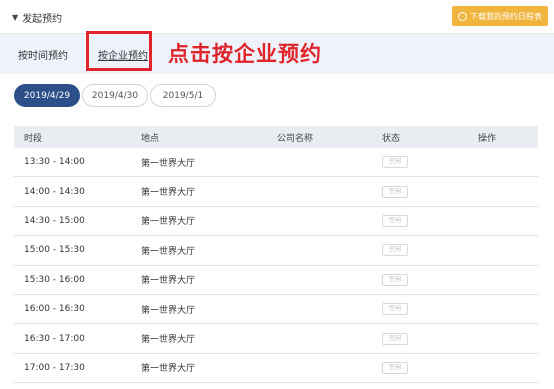 The image size is (554, 389). What do you see at coordinates (47, 95) in the screenshot?
I see `date-pill-1: 2019/4/29` at bounding box center [47, 95].